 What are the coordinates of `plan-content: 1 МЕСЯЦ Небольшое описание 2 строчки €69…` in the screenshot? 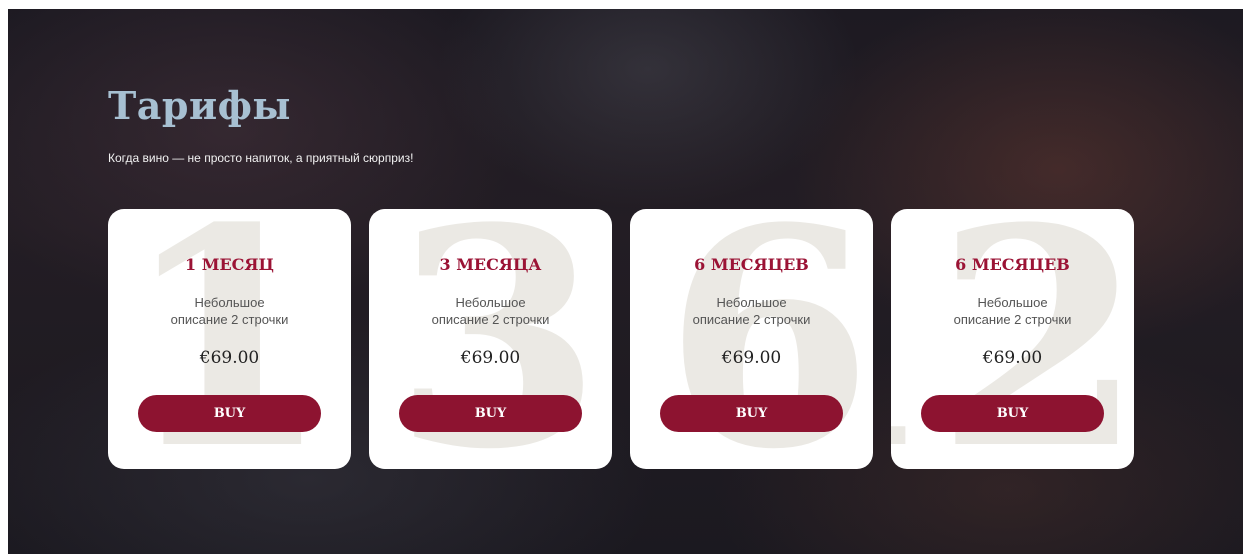 It's located at (229, 320).